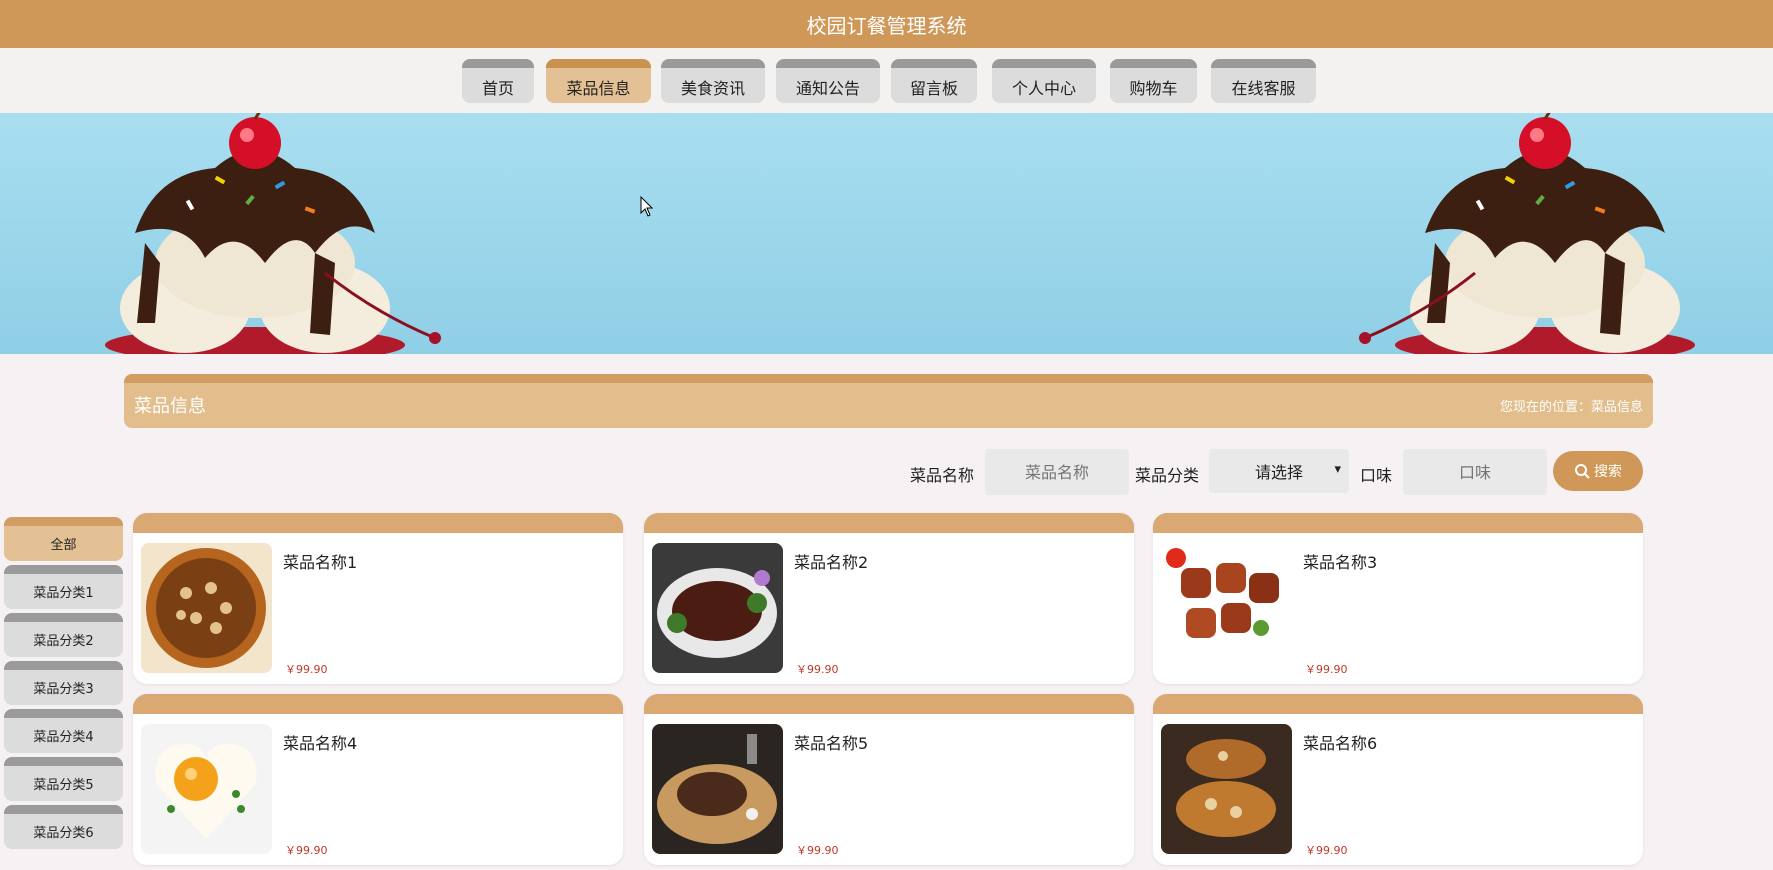 This screenshot has height=870, width=1773. I want to click on nav-item-notices: 通知公告, so click(828, 81).